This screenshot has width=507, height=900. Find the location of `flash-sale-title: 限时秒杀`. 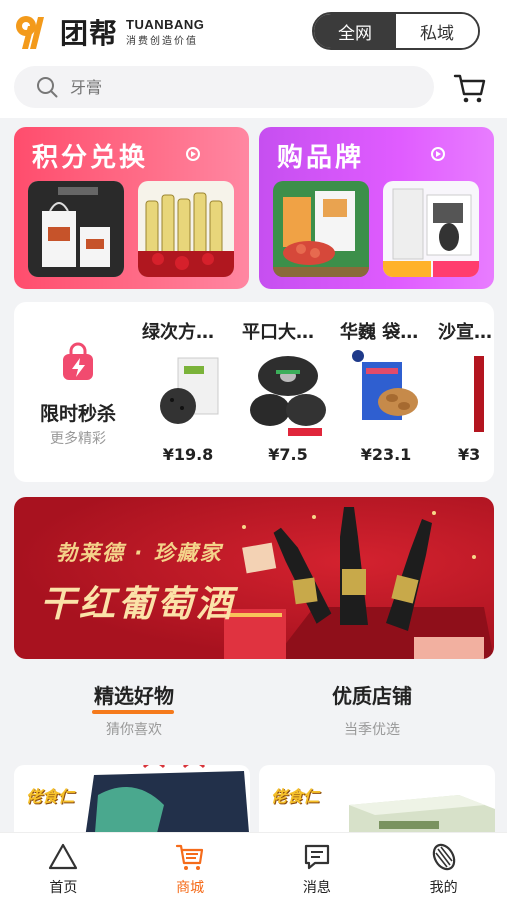

flash-sale-title: 限时秒杀 is located at coordinates (77, 414).